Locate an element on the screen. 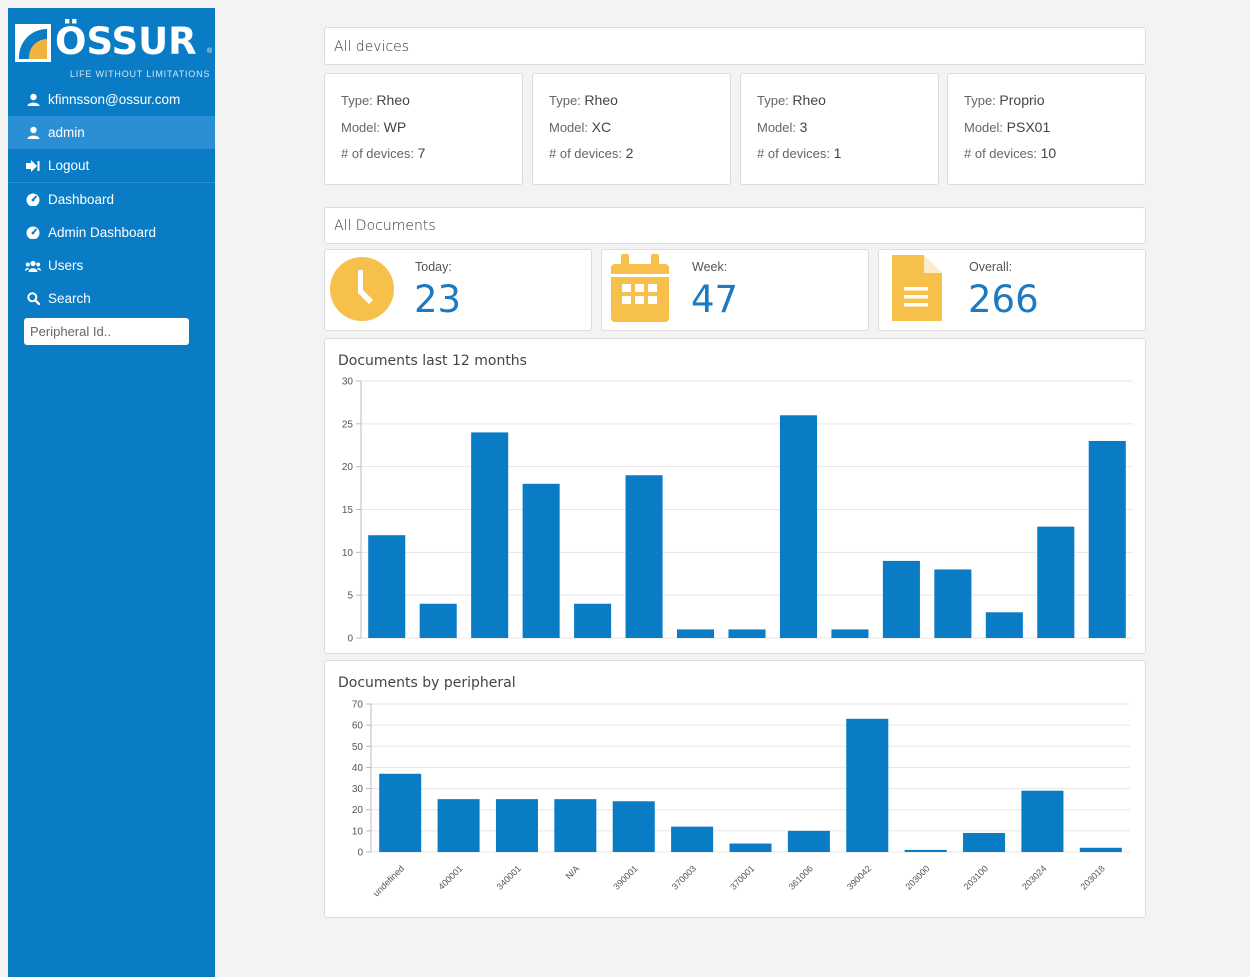  device-count: # of devices: 2 is located at coordinates (591, 153).